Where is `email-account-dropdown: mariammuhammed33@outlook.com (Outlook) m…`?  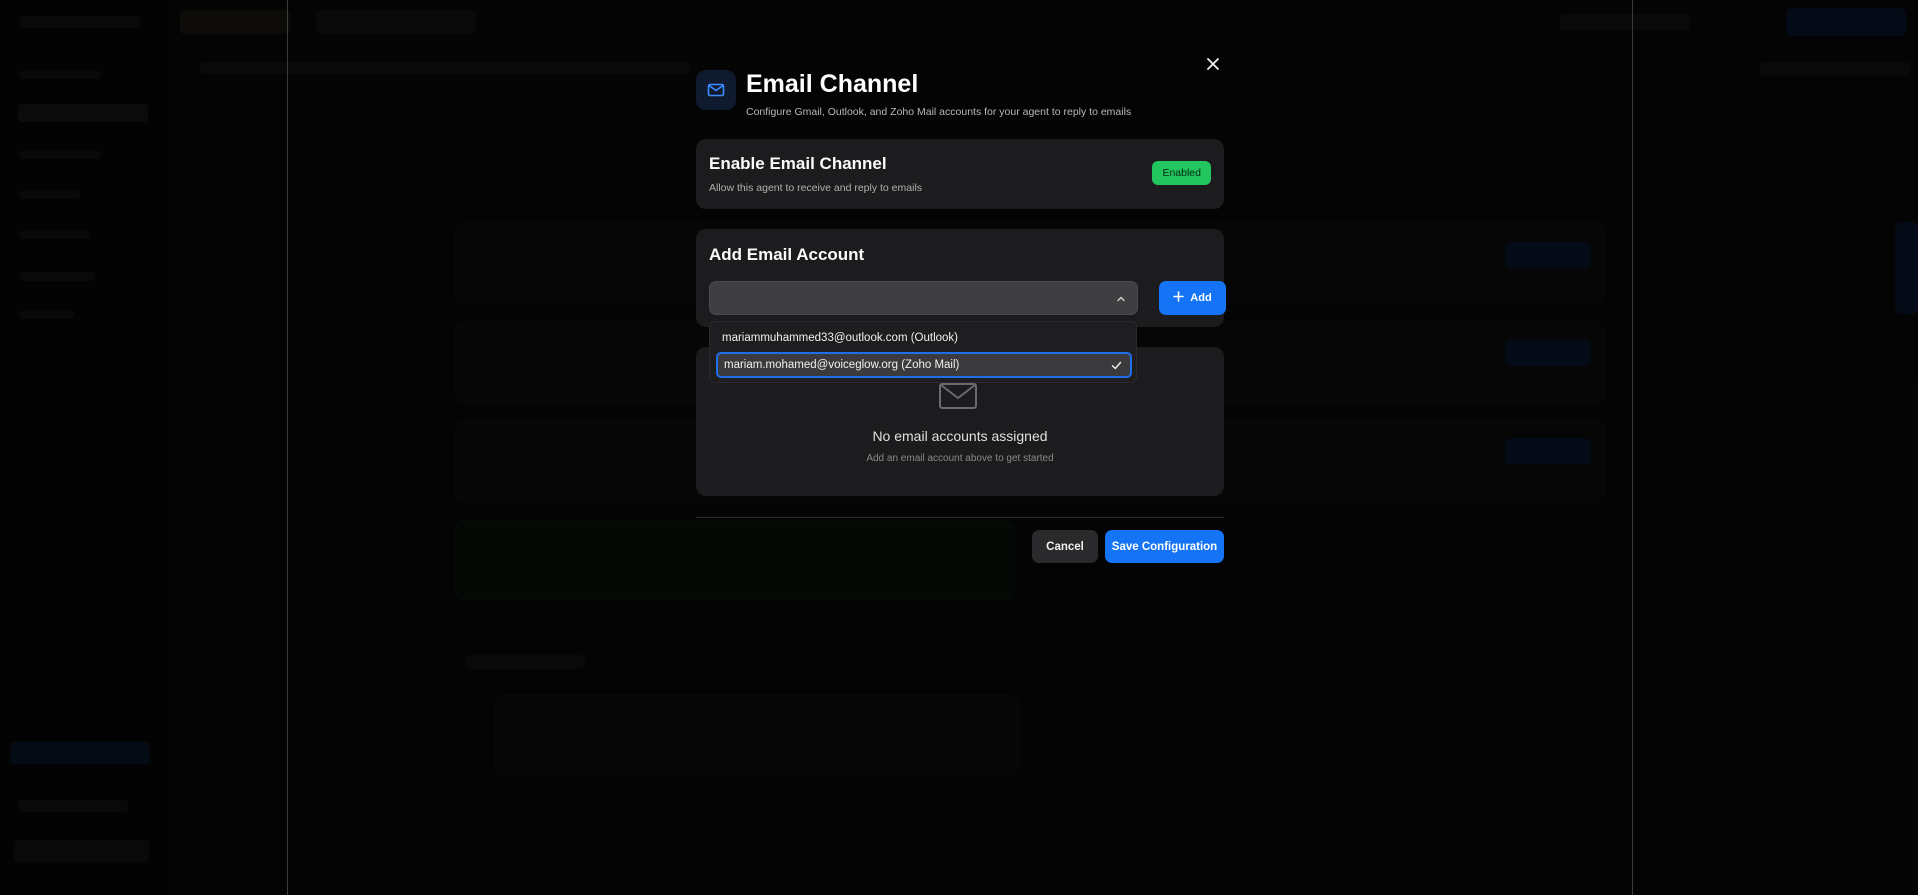 email-account-dropdown: mariammuhammed33@outlook.com (Outlook) m… is located at coordinates (923, 352).